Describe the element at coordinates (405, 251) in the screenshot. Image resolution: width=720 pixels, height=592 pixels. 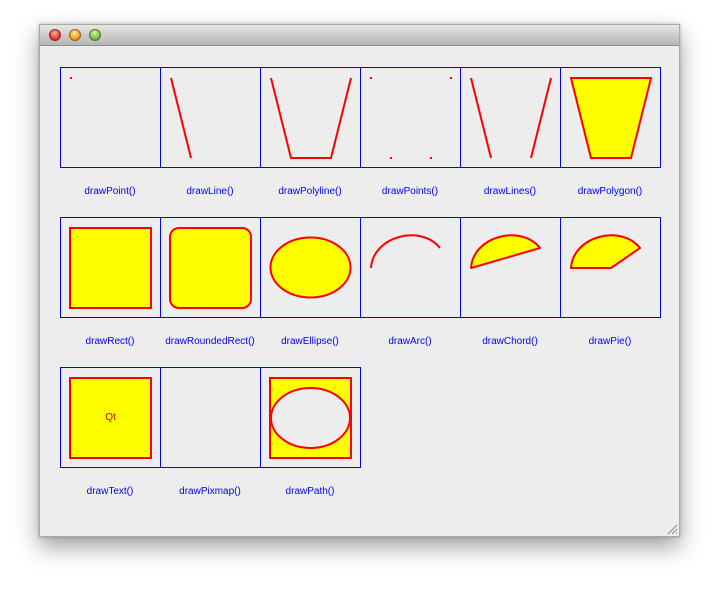
I see `draw-arc-canvas` at that location.